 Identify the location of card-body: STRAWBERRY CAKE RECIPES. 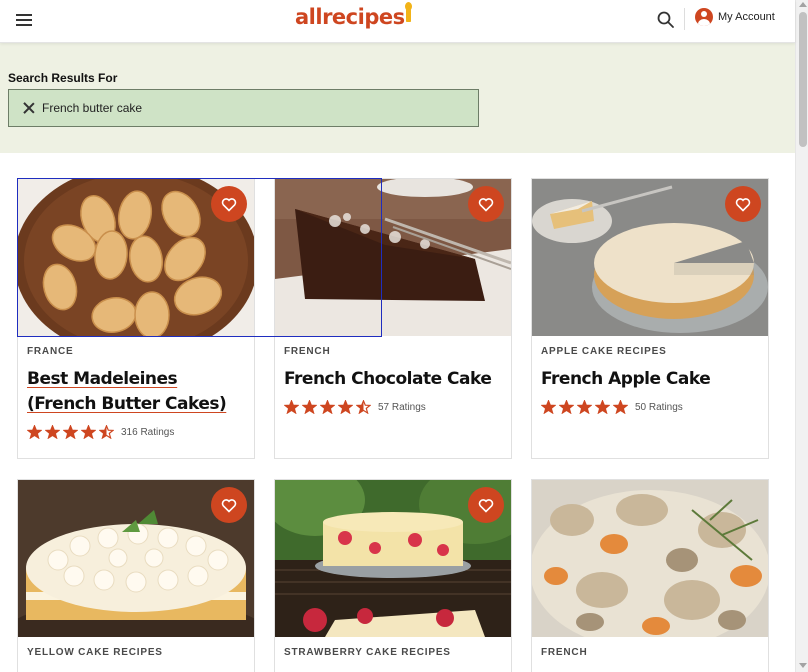
(393, 652).